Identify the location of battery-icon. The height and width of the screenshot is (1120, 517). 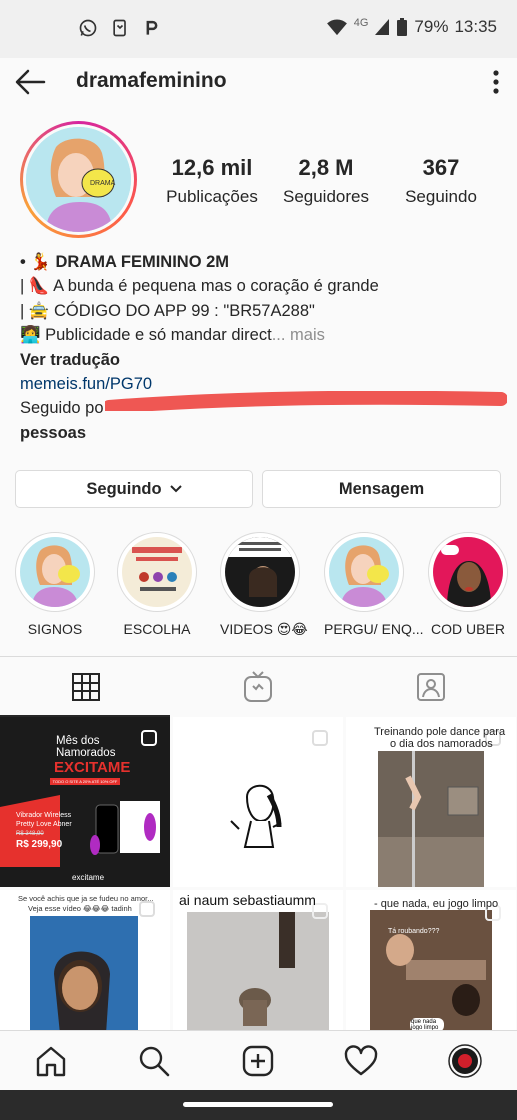
(402, 27).